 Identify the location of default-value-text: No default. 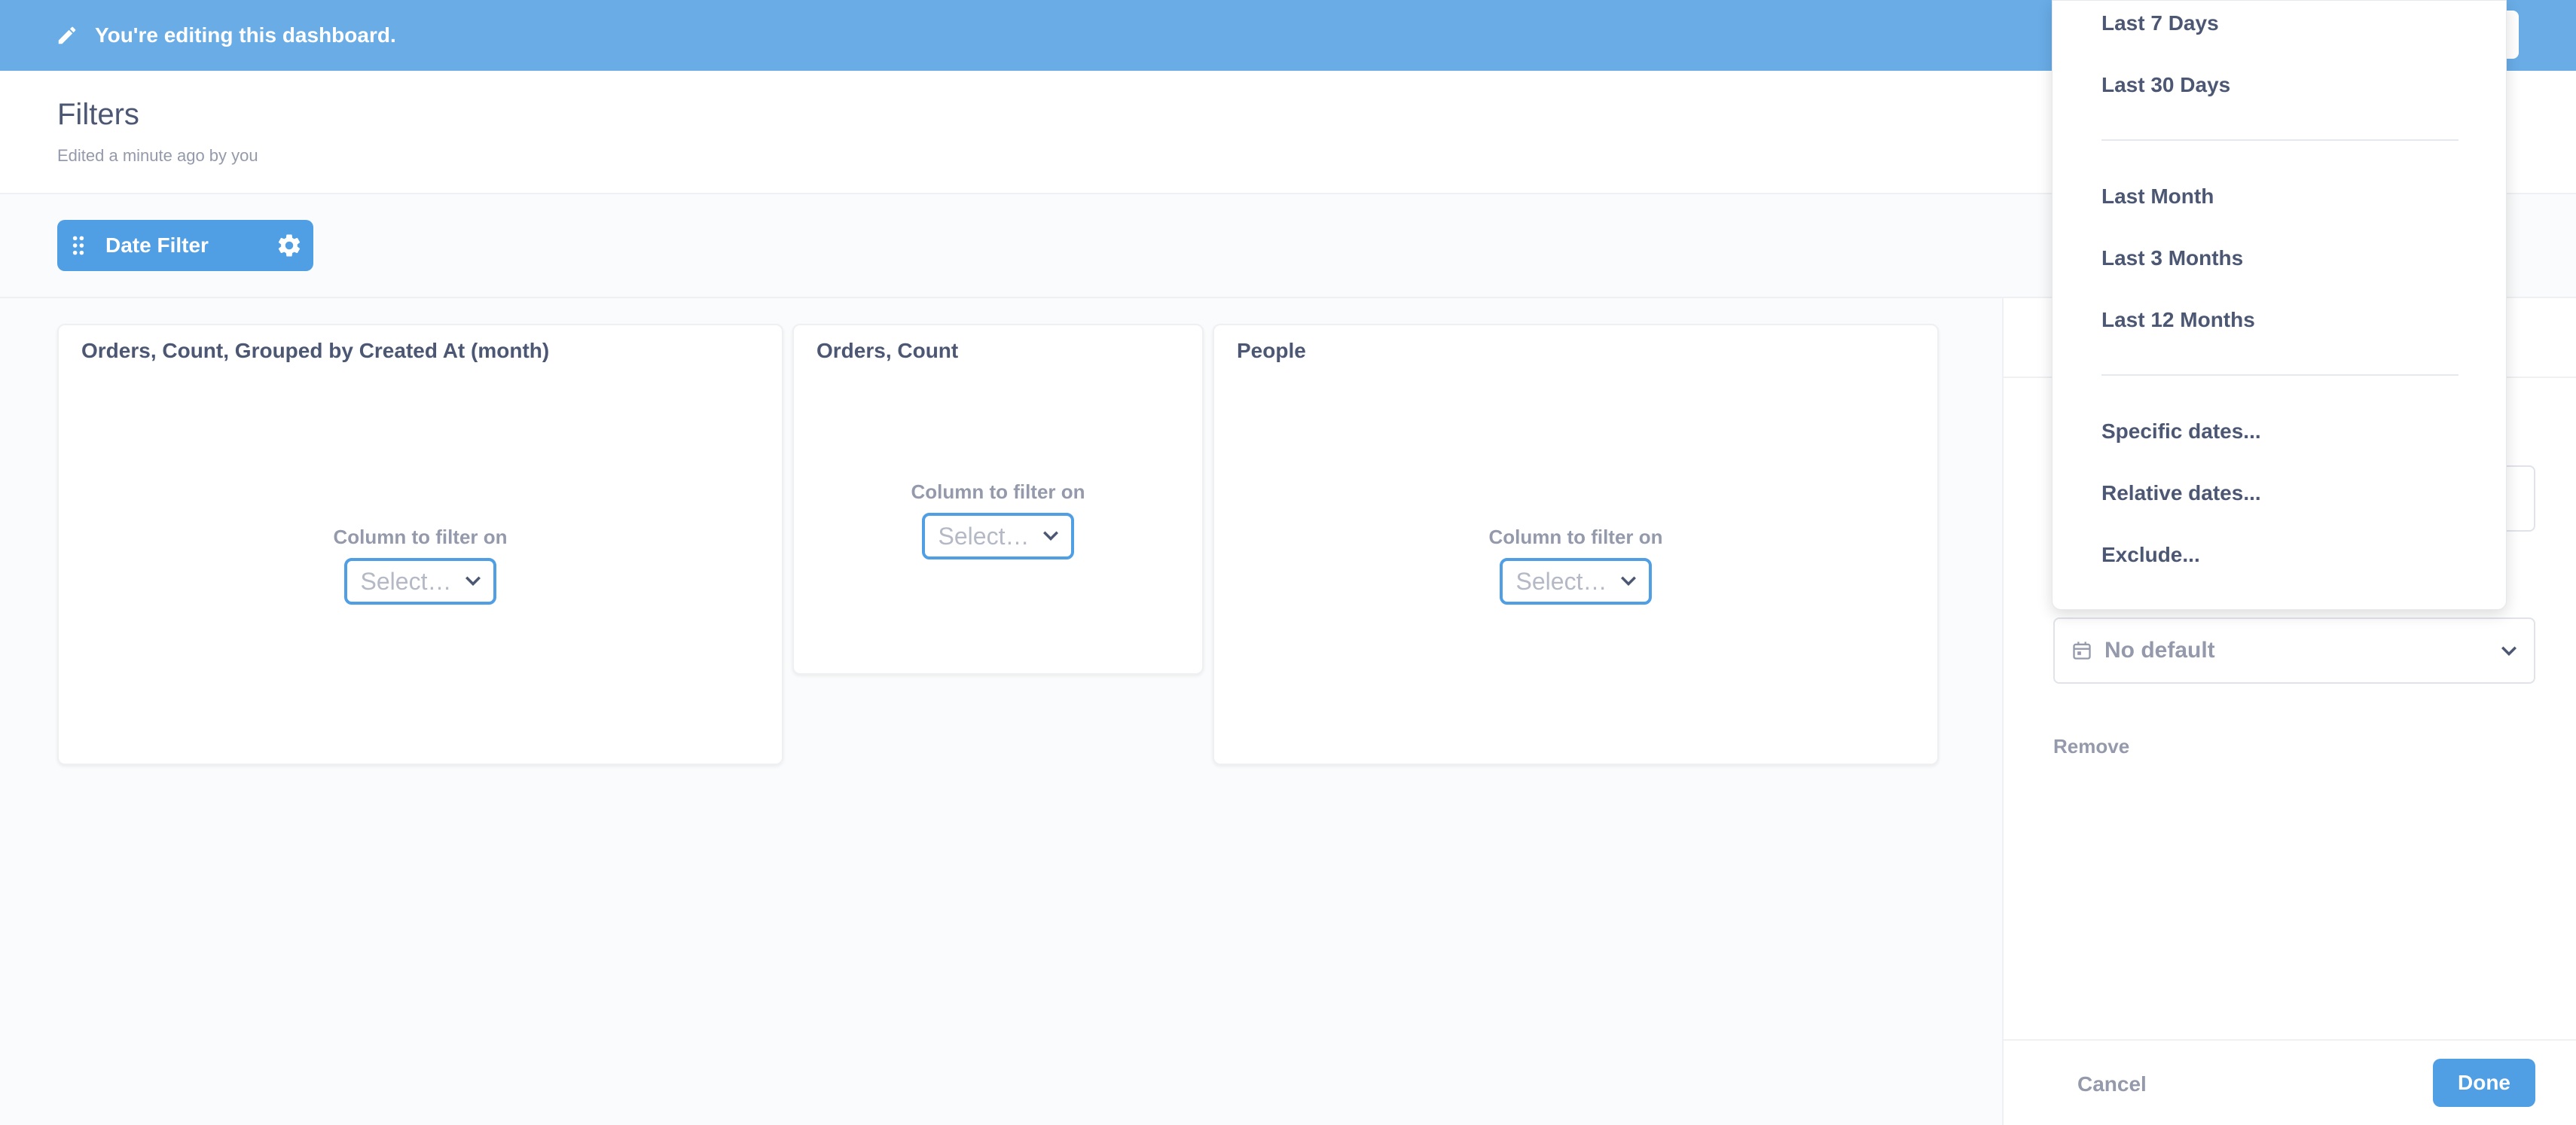
(2159, 651).